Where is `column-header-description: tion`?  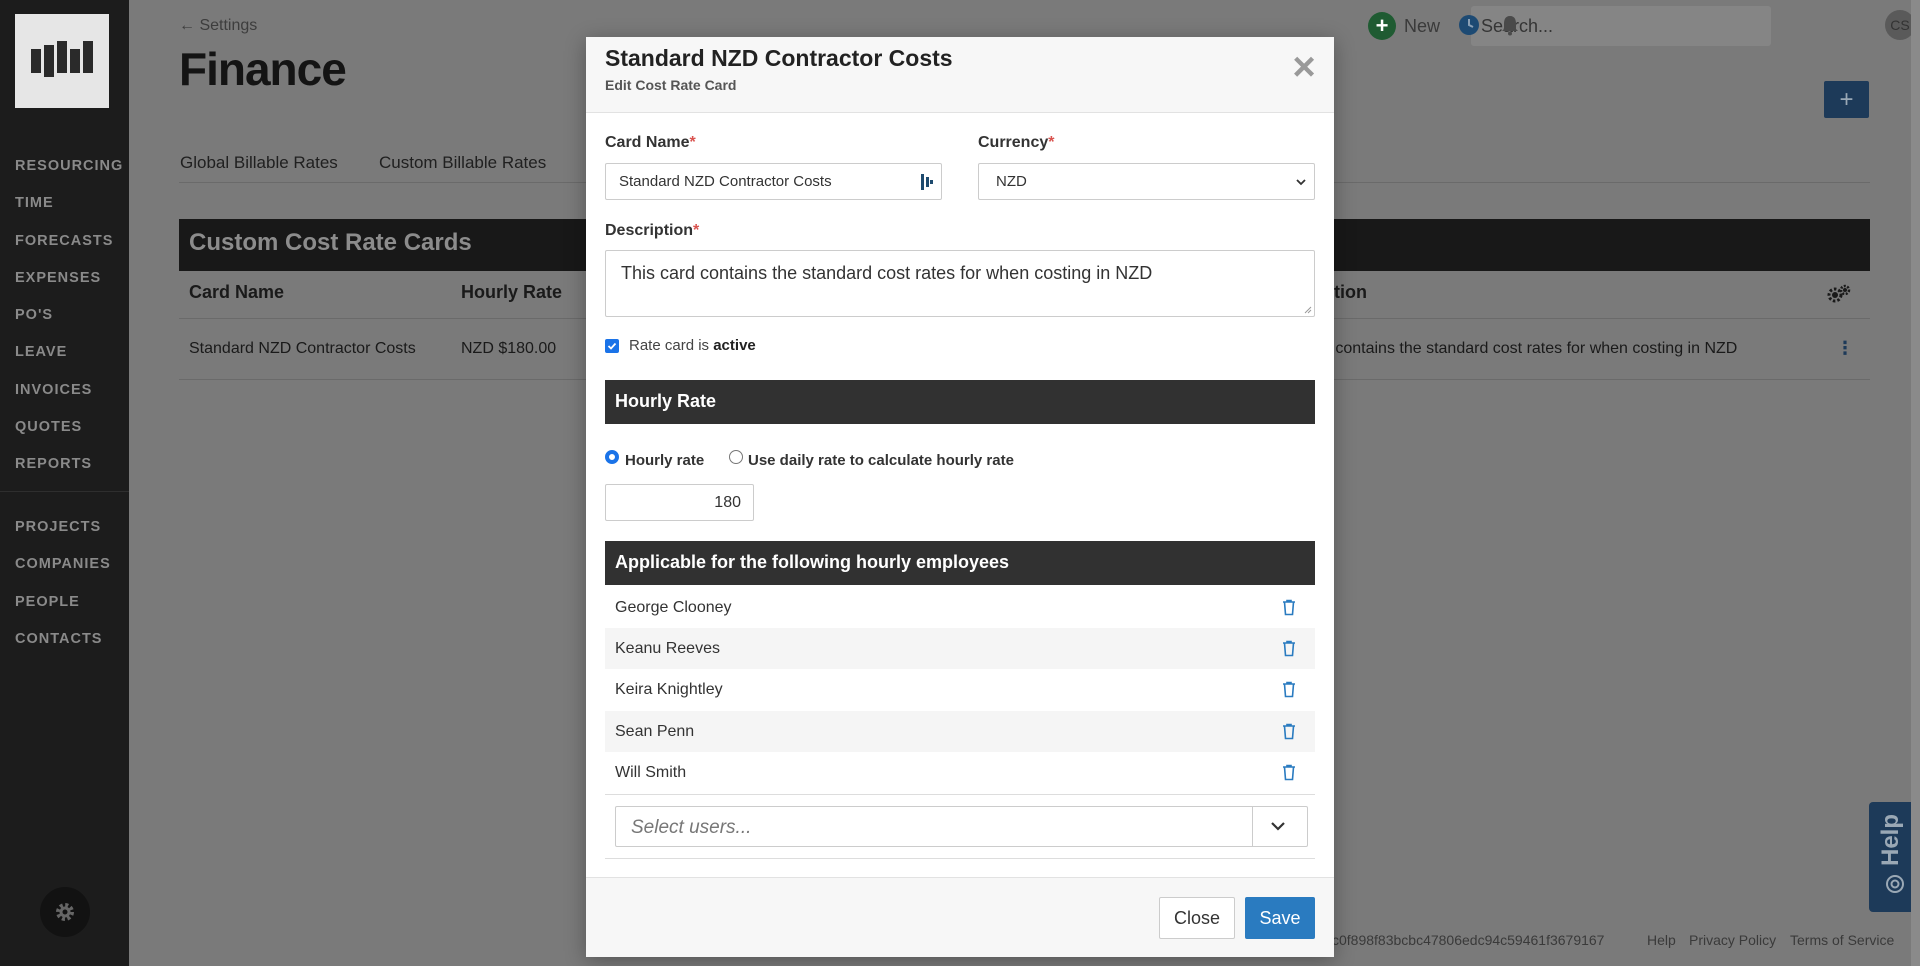
column-header-description: tion is located at coordinates (1350, 292).